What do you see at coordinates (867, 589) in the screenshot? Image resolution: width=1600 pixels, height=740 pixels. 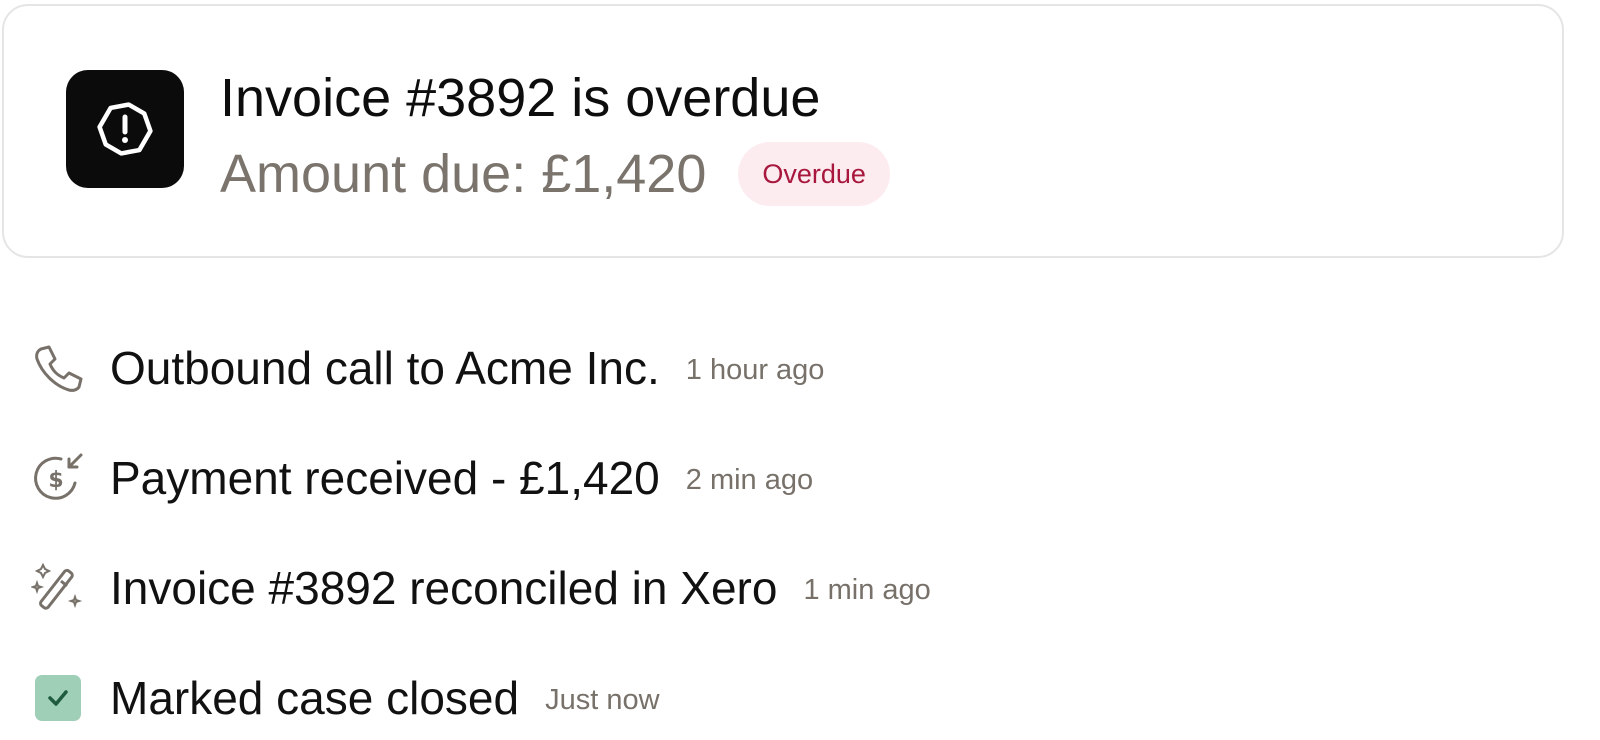 I see `activity-time: 1 min ago` at bounding box center [867, 589].